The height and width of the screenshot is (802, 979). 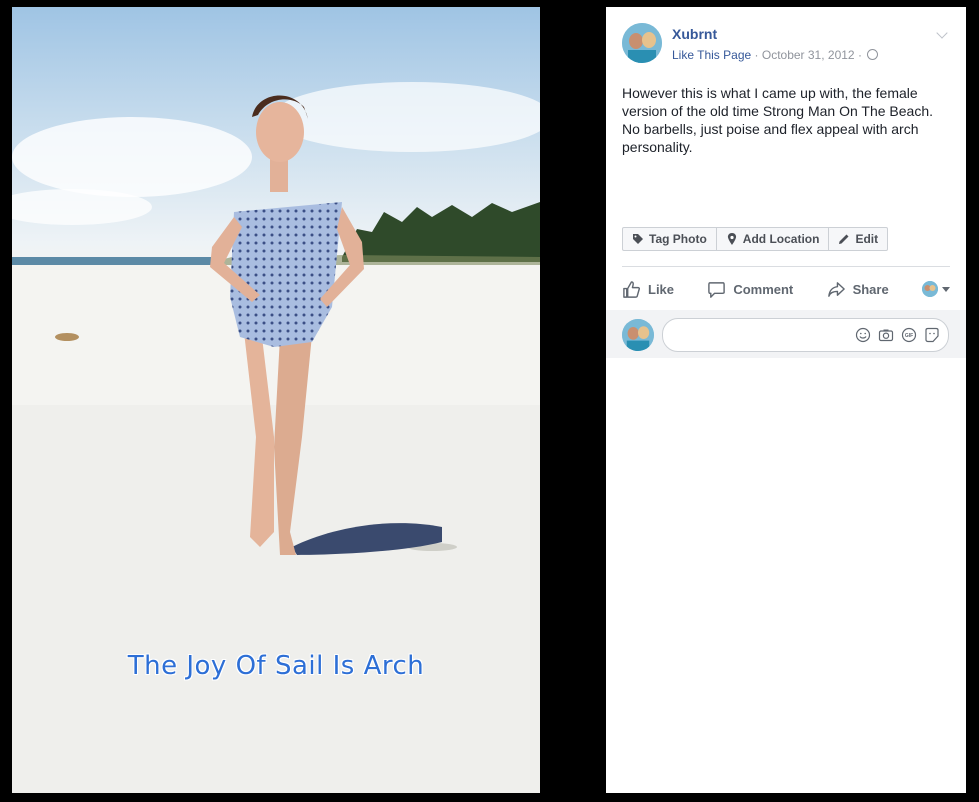 I want to click on location-pin-icon, so click(x=731, y=239).